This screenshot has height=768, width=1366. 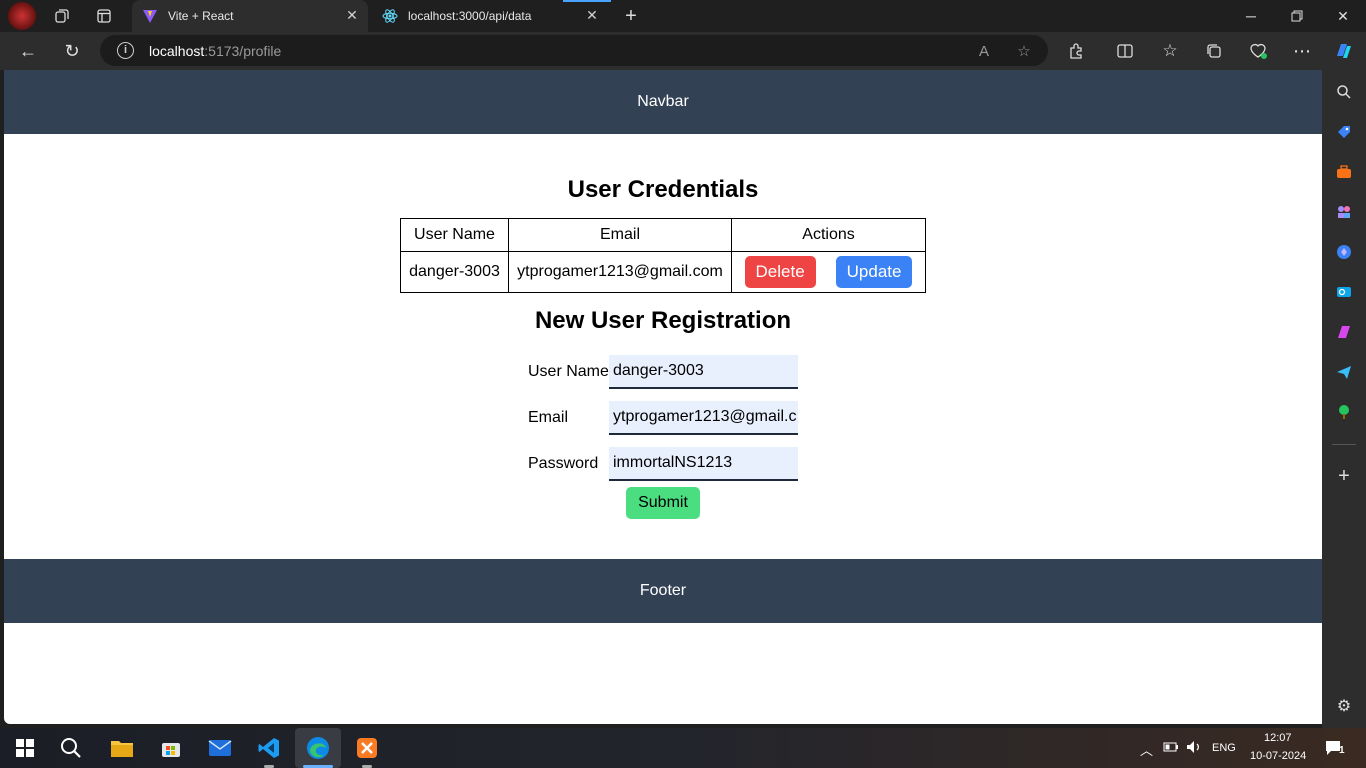 I want to click on tab-title: Vite + React, so click(x=201, y=16).